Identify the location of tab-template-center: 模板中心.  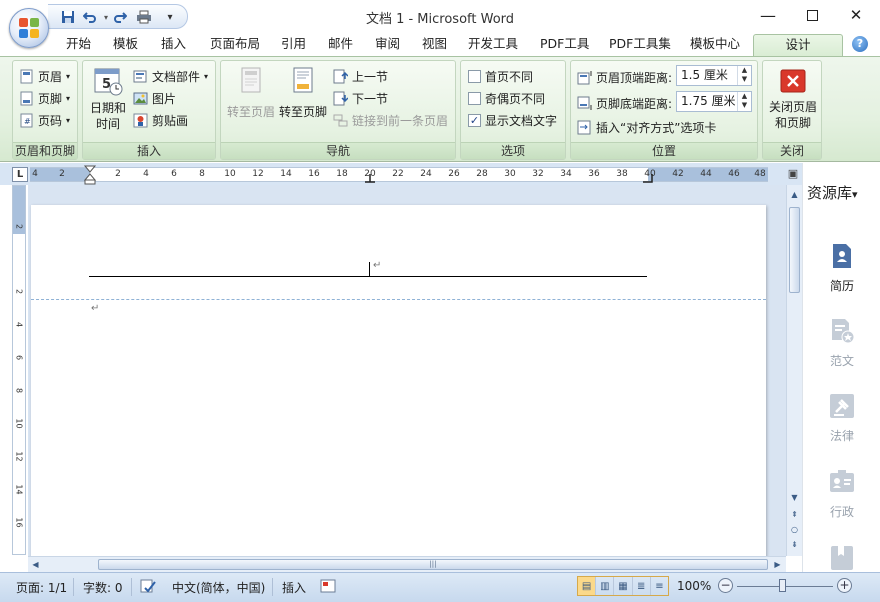
(715, 45).